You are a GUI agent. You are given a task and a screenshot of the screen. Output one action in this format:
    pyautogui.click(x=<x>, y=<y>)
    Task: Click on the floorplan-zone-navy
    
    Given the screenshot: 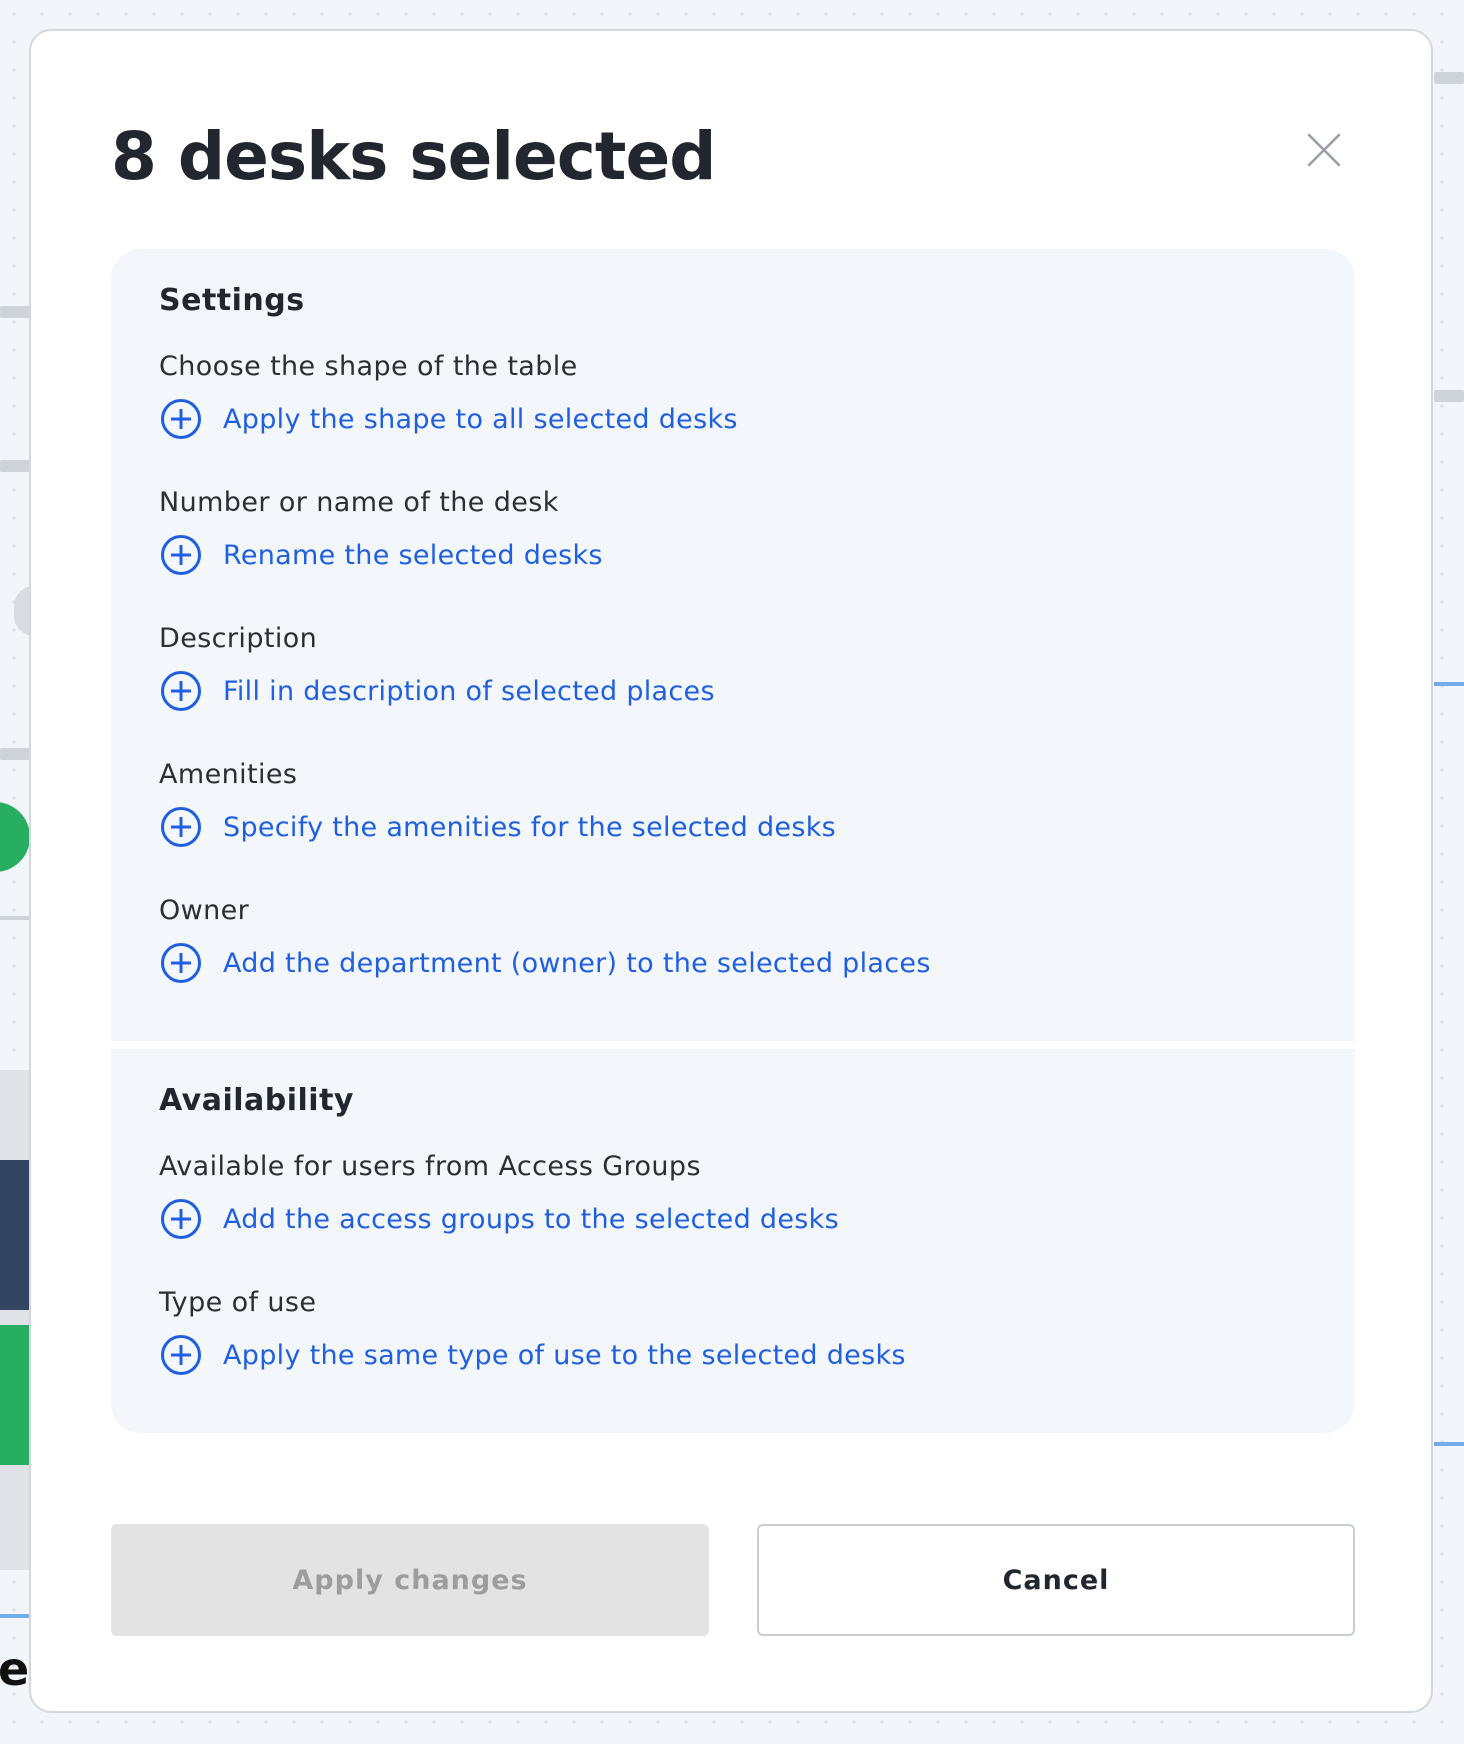 What is the action you would take?
    pyautogui.click(x=15, y=1235)
    